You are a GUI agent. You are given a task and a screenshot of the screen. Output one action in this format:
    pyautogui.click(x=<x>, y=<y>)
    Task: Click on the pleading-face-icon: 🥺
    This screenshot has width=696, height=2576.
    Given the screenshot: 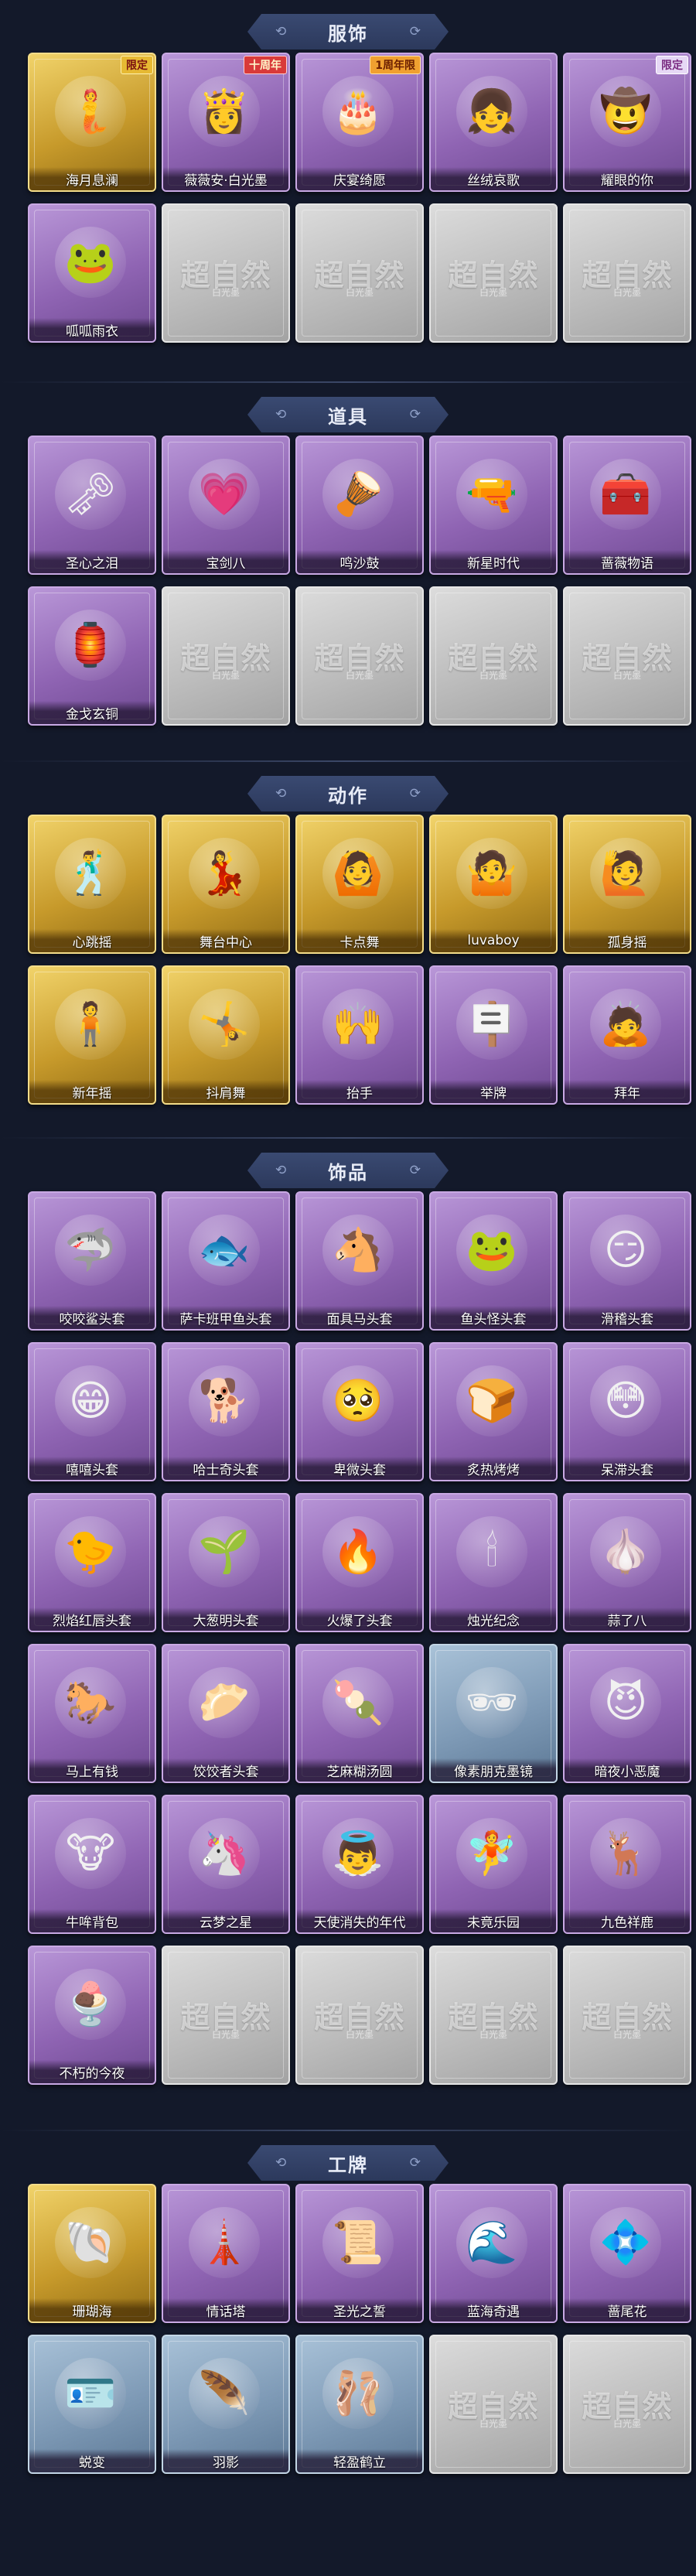 What is the action you would take?
    pyautogui.click(x=358, y=1401)
    